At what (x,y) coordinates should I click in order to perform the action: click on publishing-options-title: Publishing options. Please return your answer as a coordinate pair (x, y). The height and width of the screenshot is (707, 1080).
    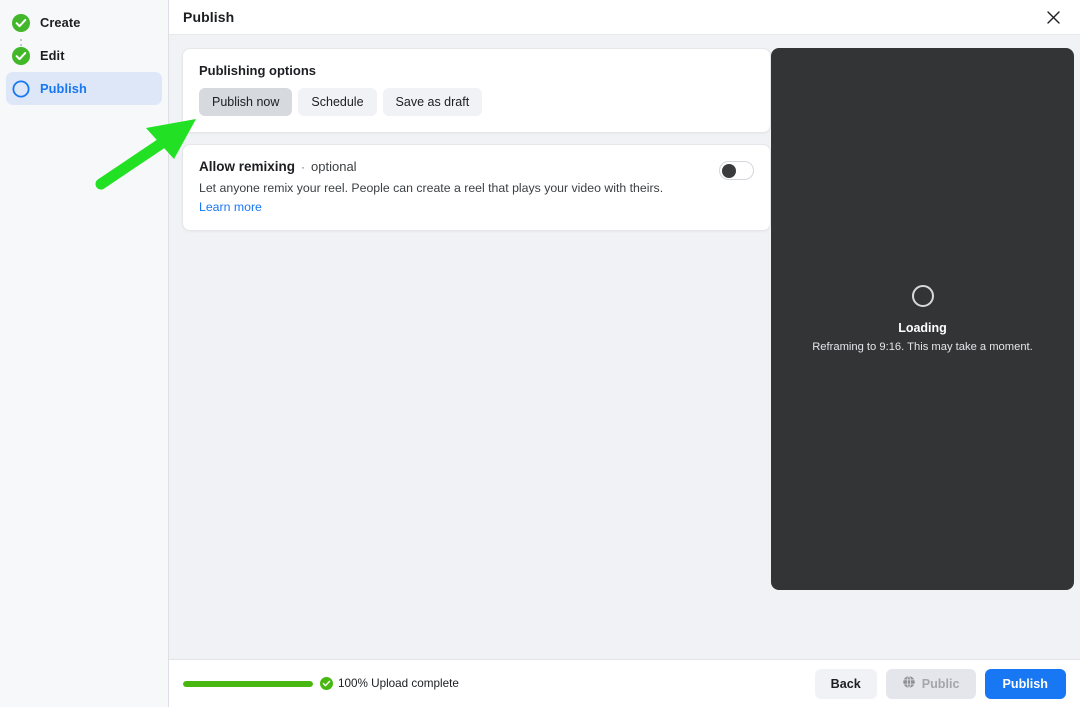
    Looking at the image, I should click on (257, 70).